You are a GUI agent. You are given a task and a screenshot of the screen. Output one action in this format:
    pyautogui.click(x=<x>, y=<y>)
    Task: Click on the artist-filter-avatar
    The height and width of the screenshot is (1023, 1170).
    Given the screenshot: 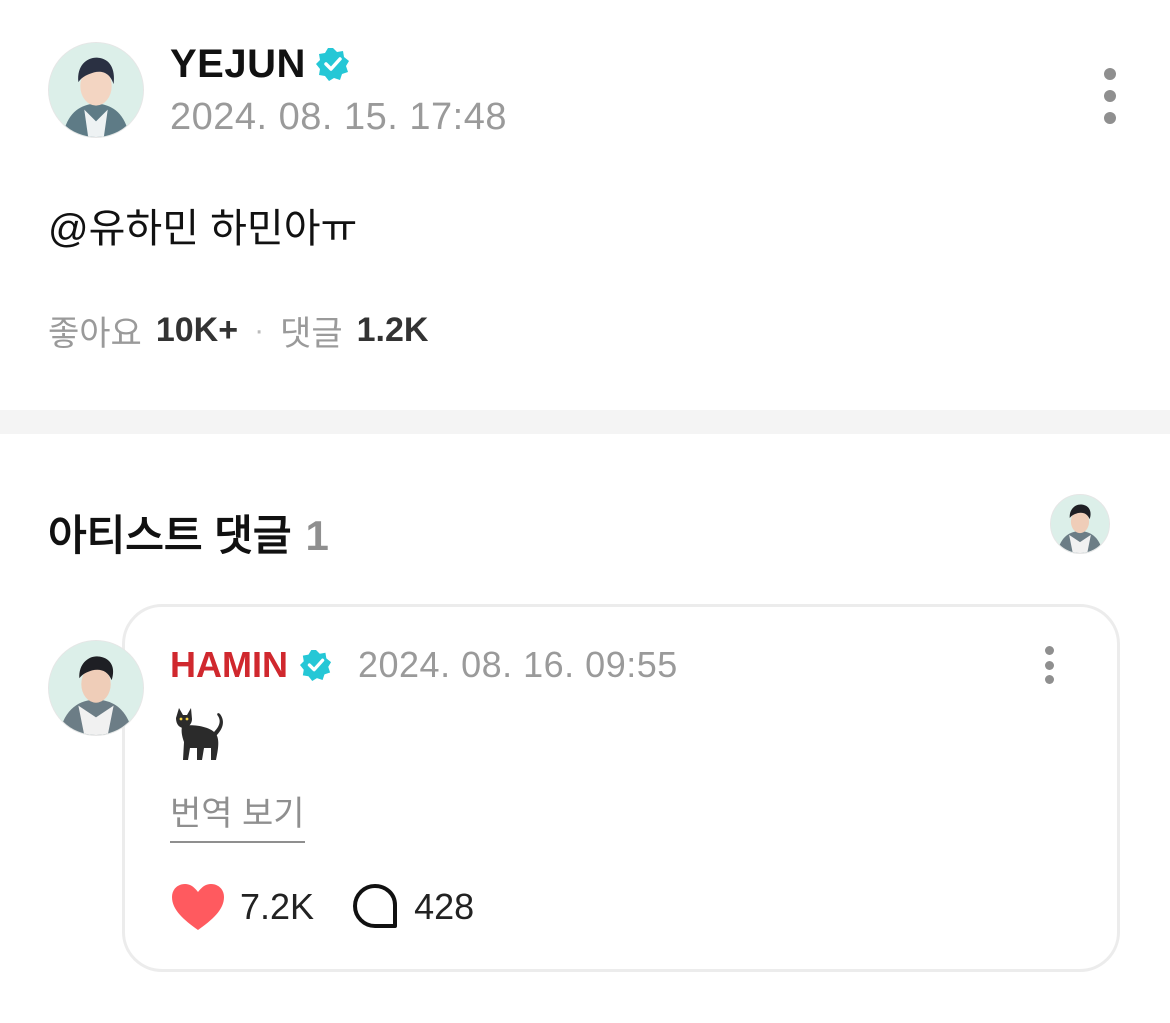 What is the action you would take?
    pyautogui.click(x=1080, y=524)
    